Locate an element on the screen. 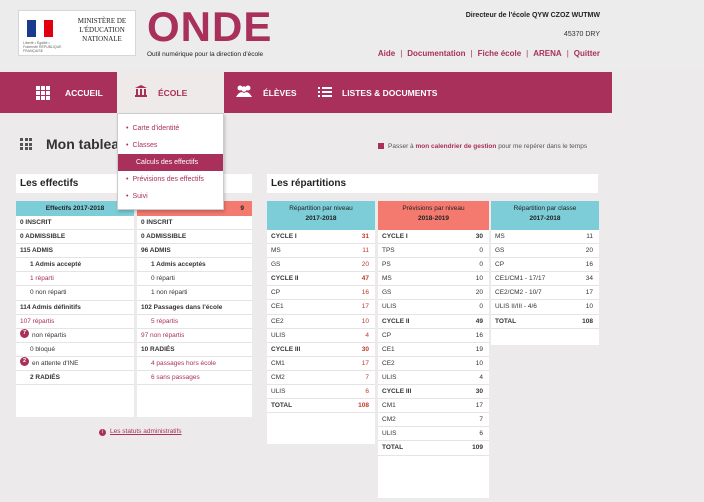 Image resolution: width=704 pixels, height=502 pixels. row-label: TPS is located at coordinates (388, 251).